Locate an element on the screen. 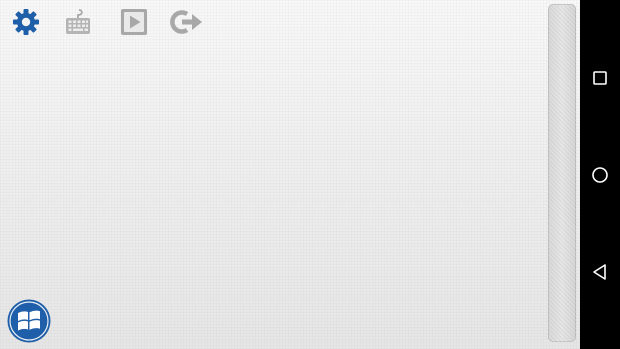  windows-start-button is located at coordinates (29, 321).